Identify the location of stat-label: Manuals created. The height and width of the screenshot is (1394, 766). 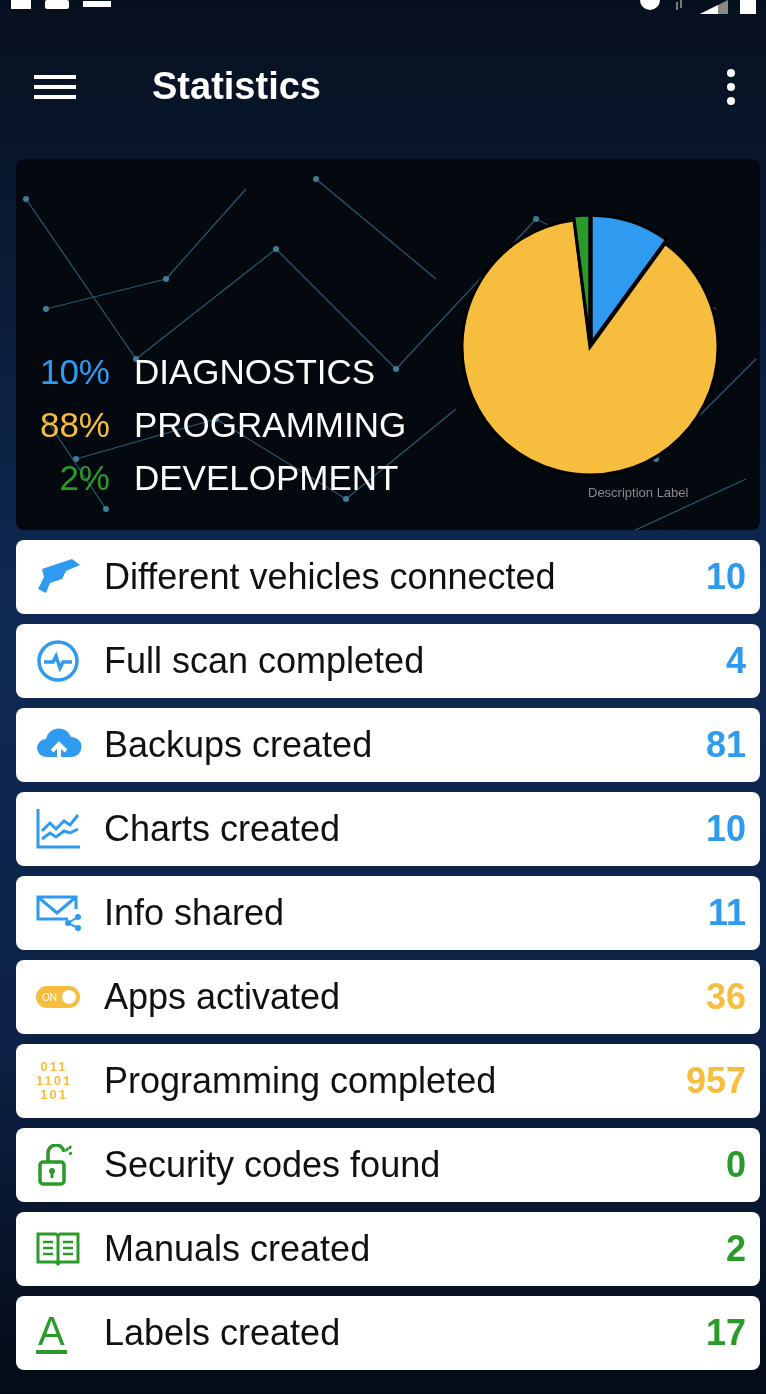
(238, 1249).